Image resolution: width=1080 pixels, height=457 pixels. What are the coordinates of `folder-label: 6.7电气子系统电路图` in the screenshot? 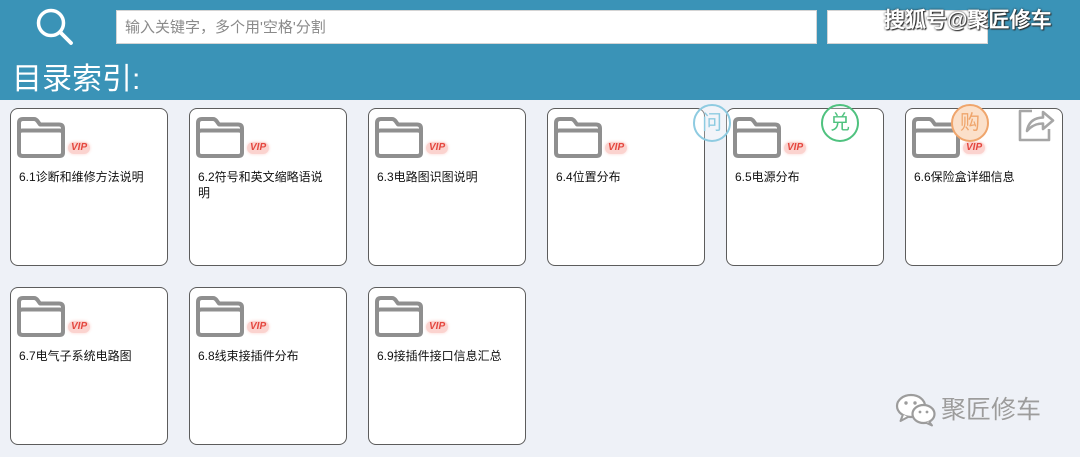 It's located at (75, 356).